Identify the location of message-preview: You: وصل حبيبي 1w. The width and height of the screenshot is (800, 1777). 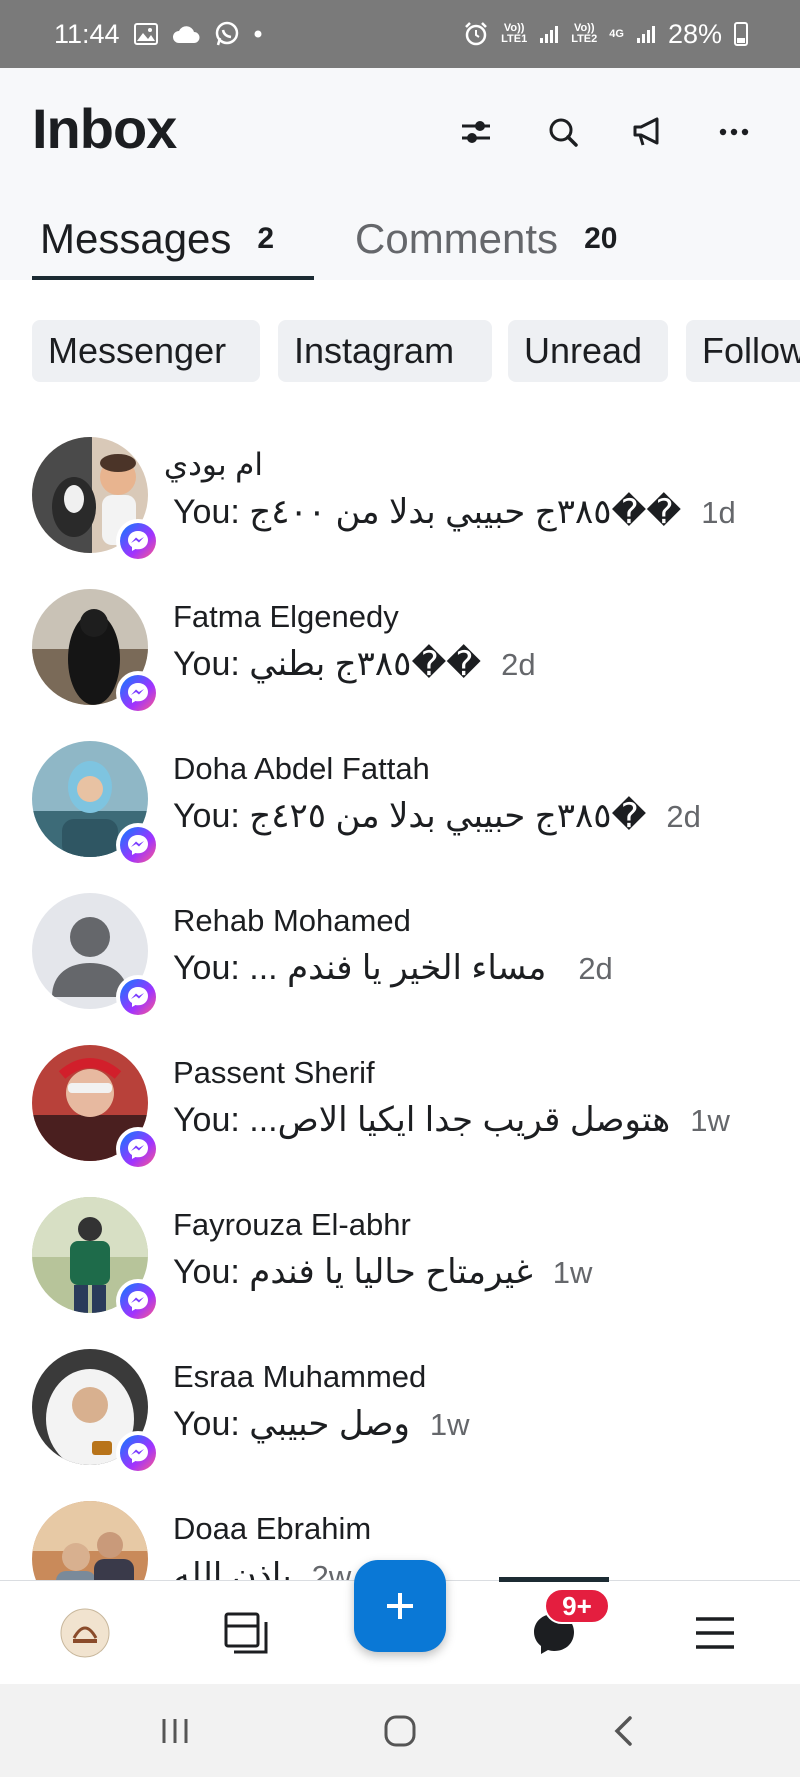
(321, 1424).